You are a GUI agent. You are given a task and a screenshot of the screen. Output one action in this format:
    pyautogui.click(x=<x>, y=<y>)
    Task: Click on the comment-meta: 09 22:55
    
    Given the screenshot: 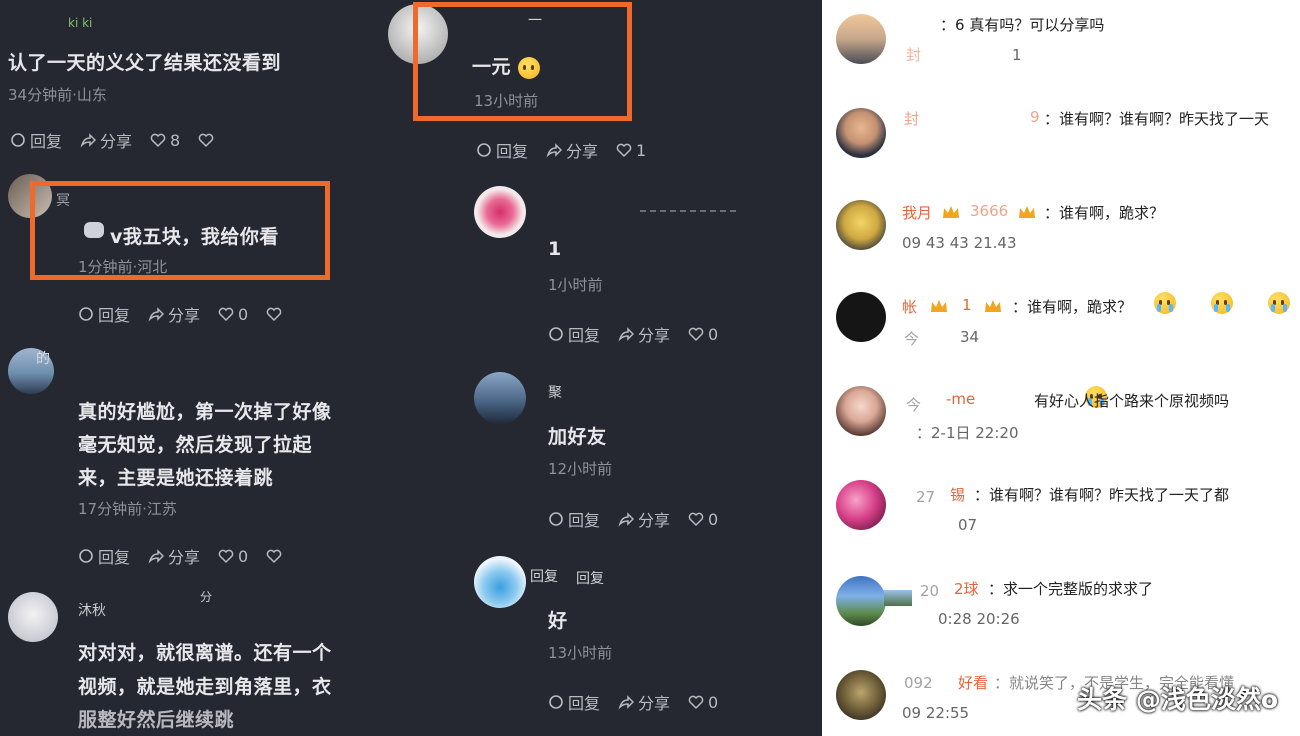 What is the action you would take?
    pyautogui.click(x=936, y=713)
    